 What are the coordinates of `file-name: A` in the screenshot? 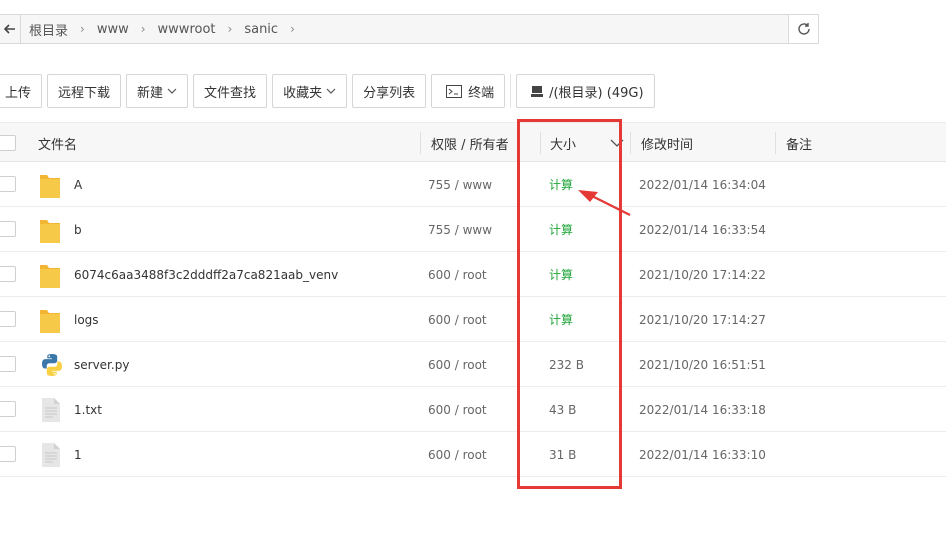 It's located at (78, 184).